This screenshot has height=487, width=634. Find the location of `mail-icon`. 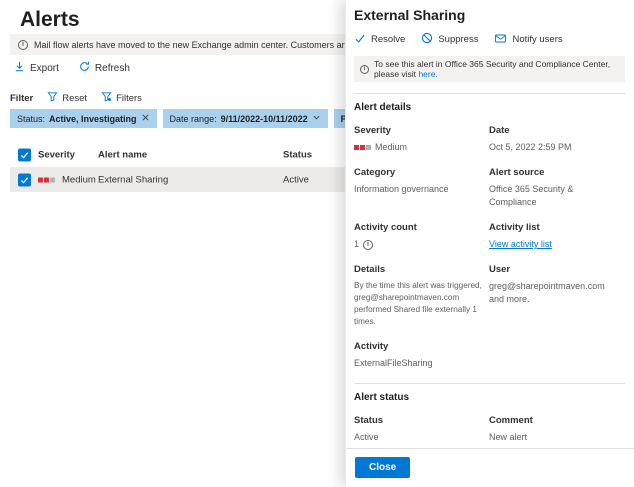

mail-icon is located at coordinates (500, 40).